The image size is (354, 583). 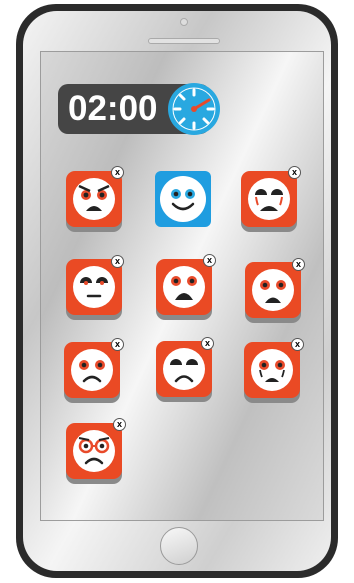 What do you see at coordinates (184, 22) in the screenshot?
I see `front-camera` at bounding box center [184, 22].